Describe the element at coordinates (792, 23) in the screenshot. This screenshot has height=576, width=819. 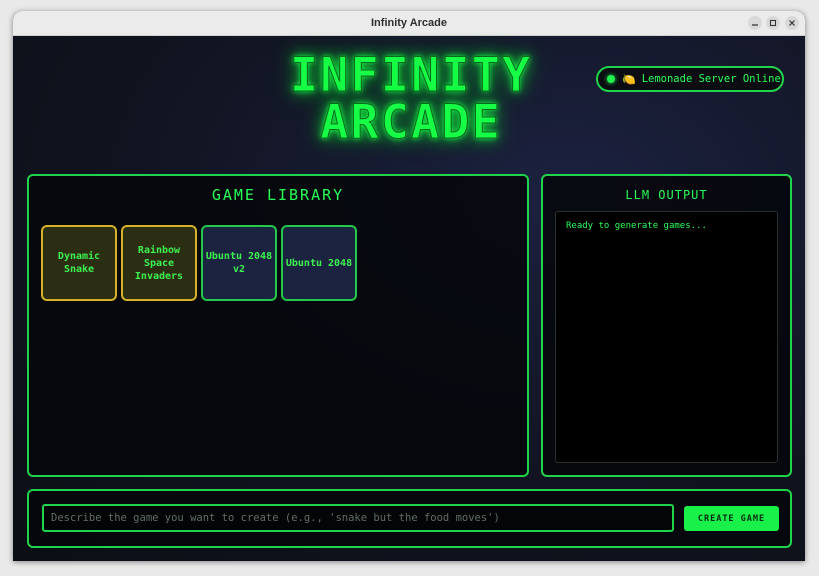
I see `close-icon` at that location.